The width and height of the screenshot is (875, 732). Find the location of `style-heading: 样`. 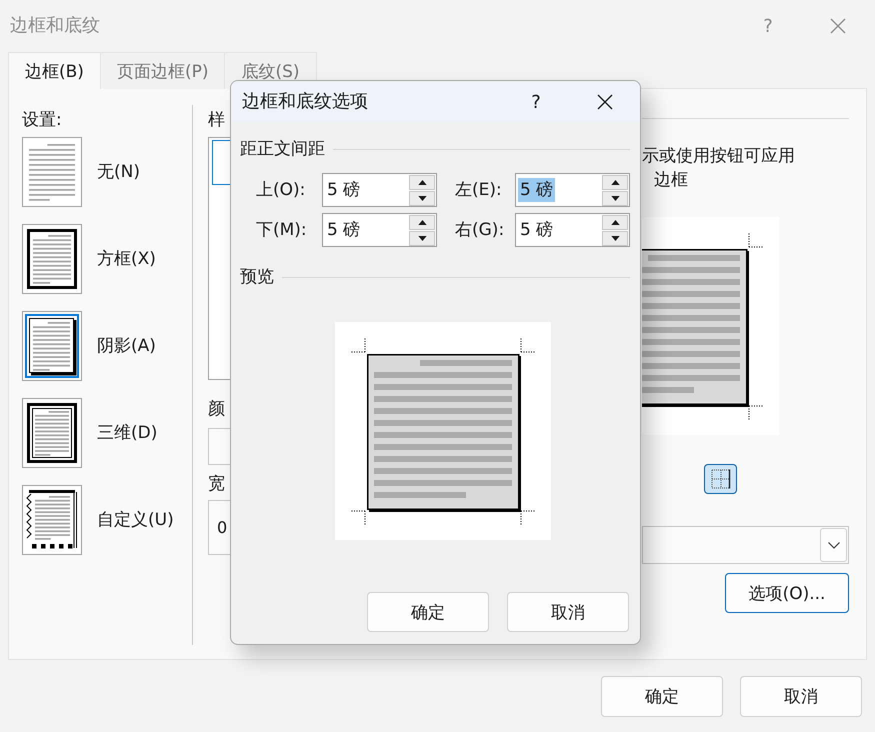

style-heading: 样 is located at coordinates (217, 120).